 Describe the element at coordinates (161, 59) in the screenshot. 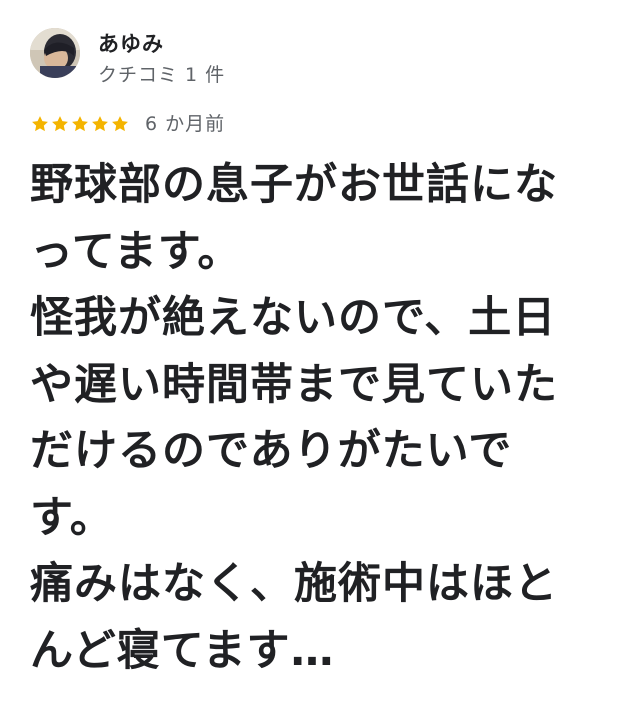

I see `reviewer-info: あゆみ クチコミ 1 件` at that location.